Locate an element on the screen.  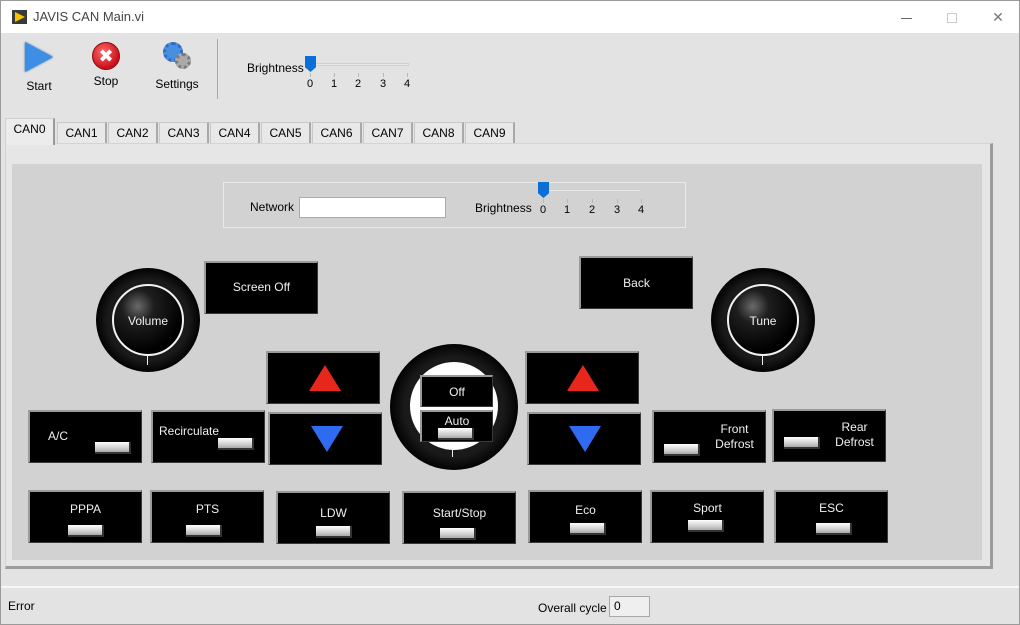
recirculate-indicator-led is located at coordinates (236, 444).